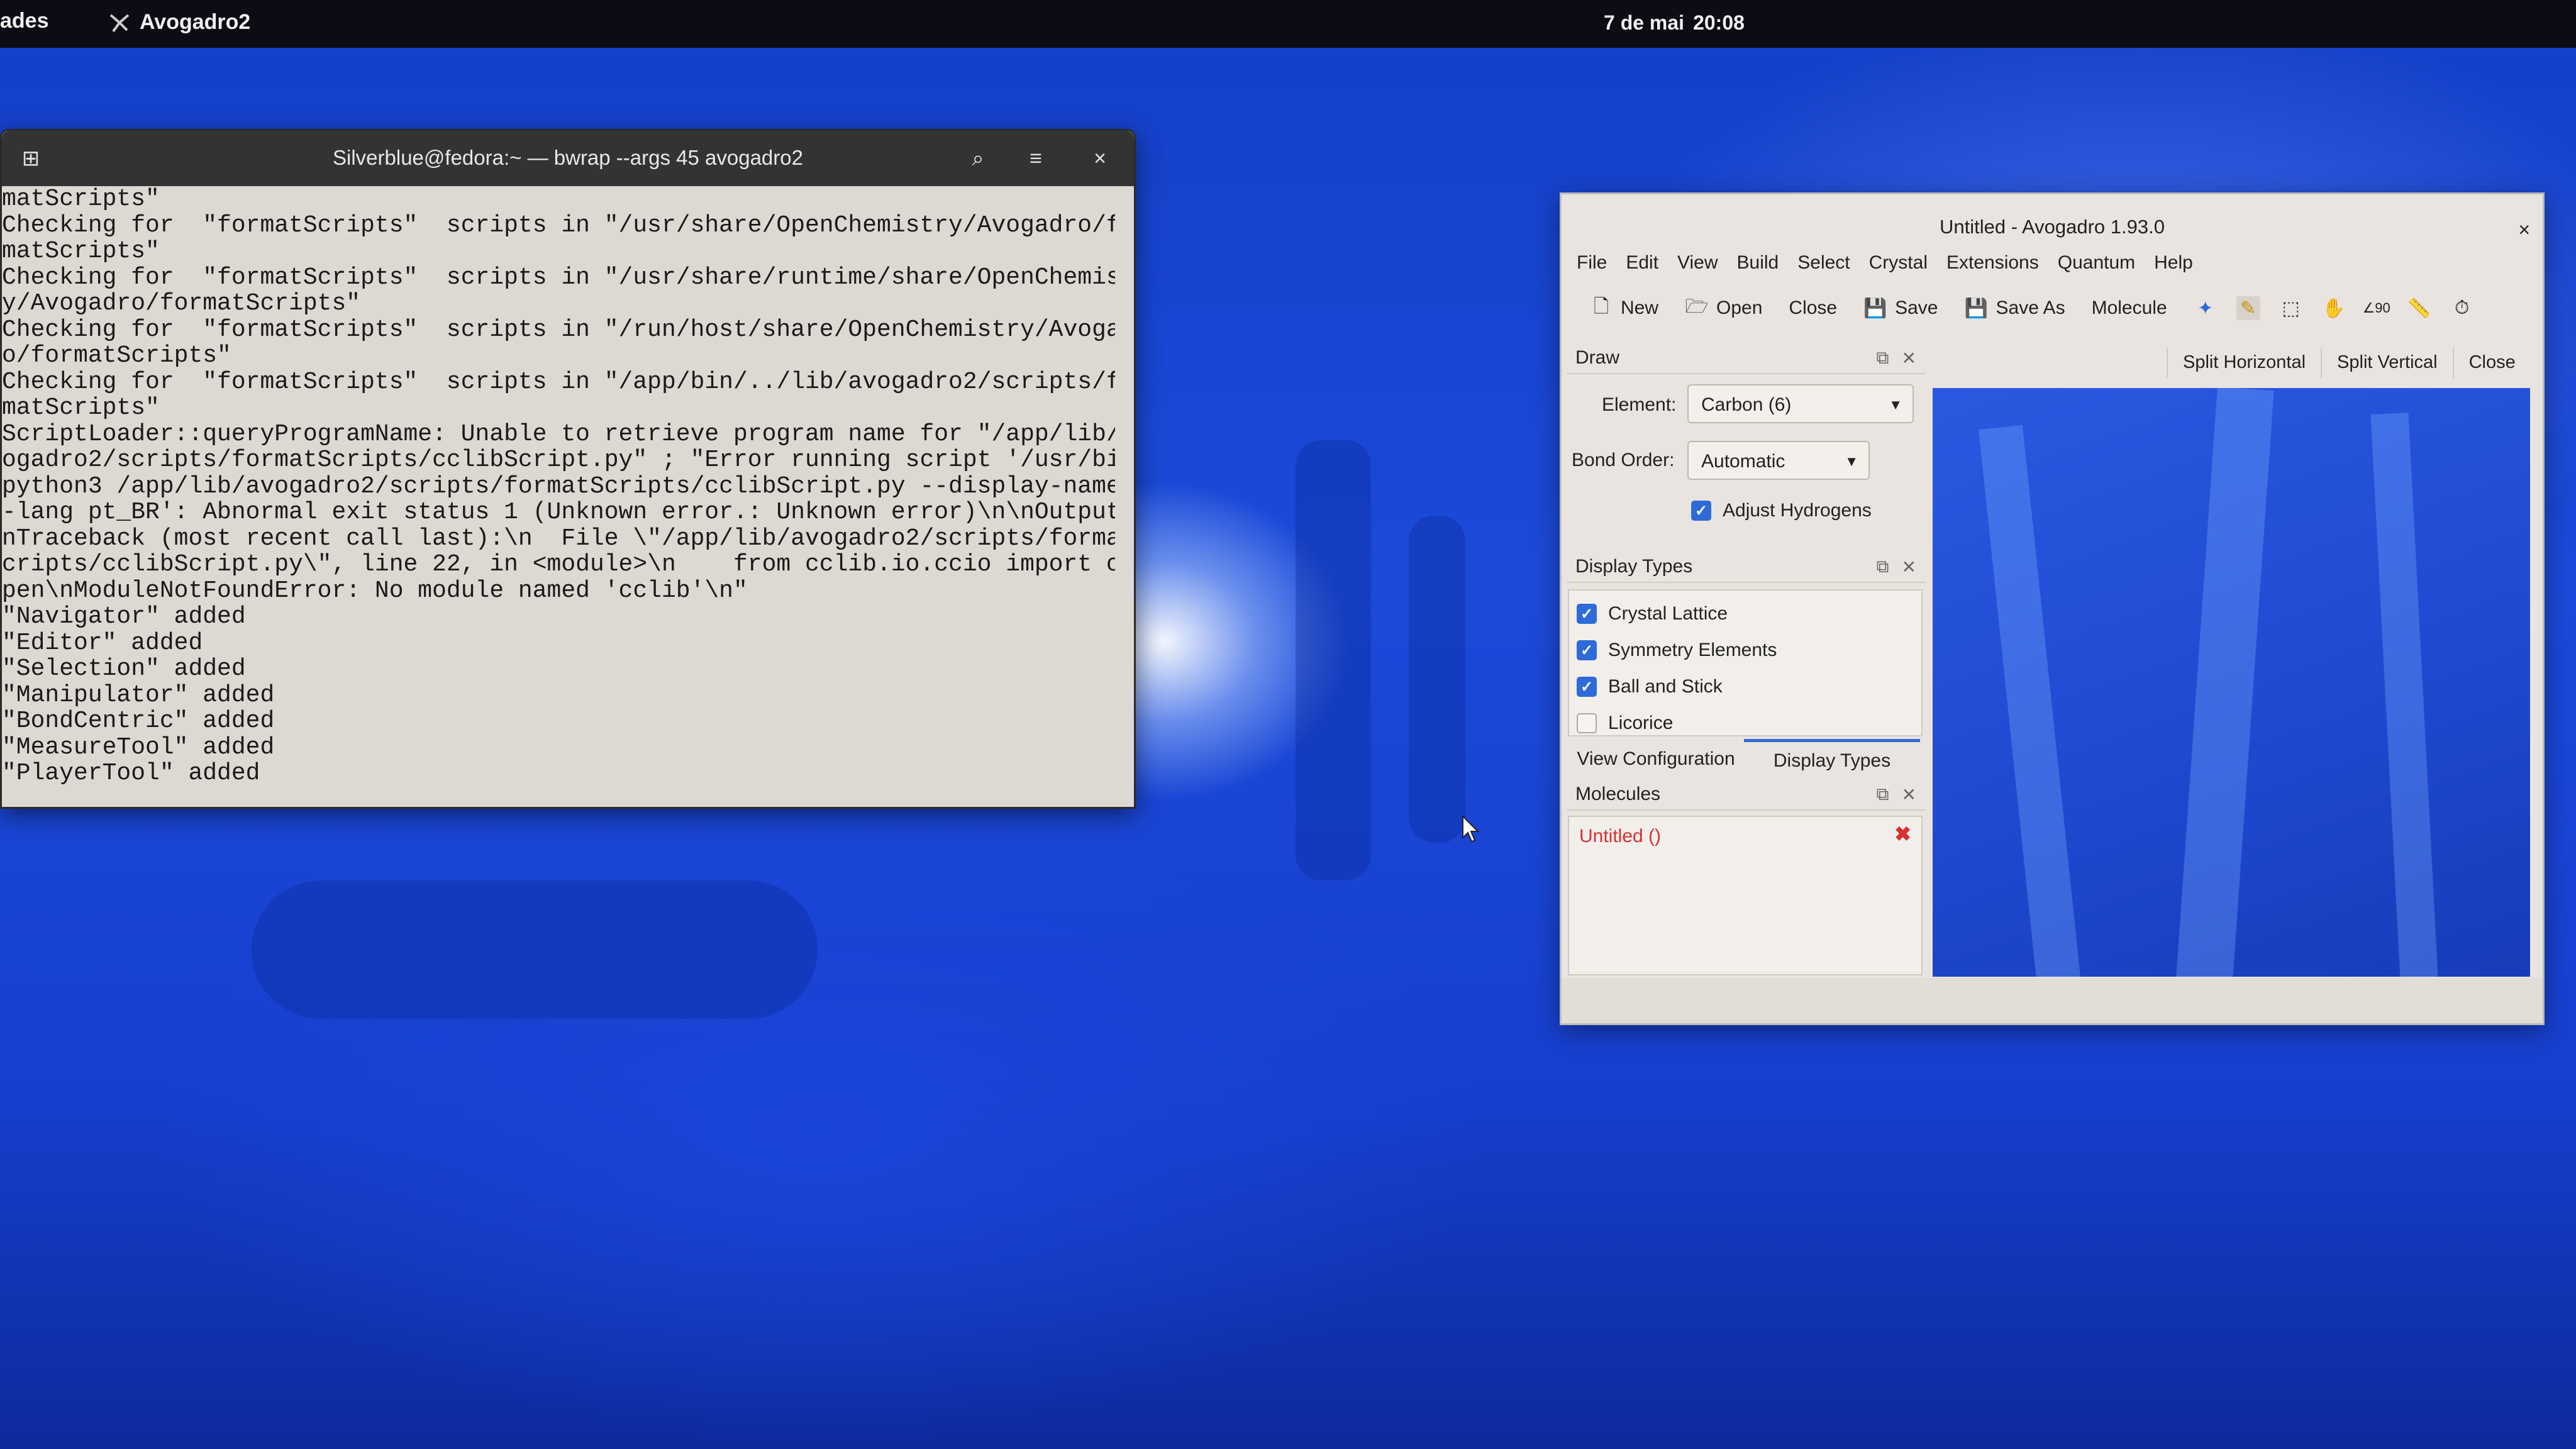  I want to click on panel-tabs: View Configuration Display Types, so click(1744, 759).